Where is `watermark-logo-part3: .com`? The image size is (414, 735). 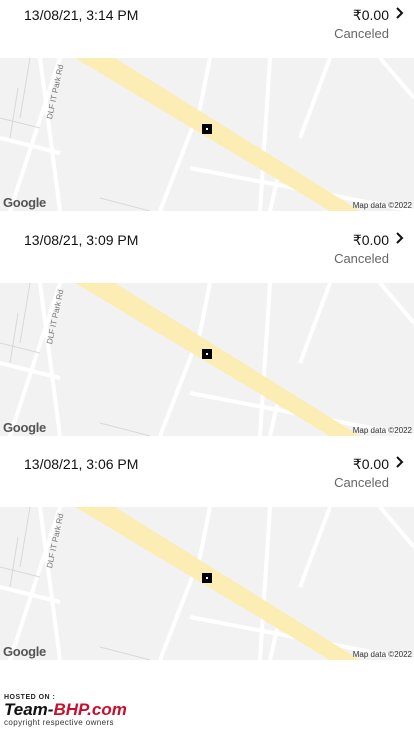 watermark-logo-part3: .com is located at coordinates (107, 709).